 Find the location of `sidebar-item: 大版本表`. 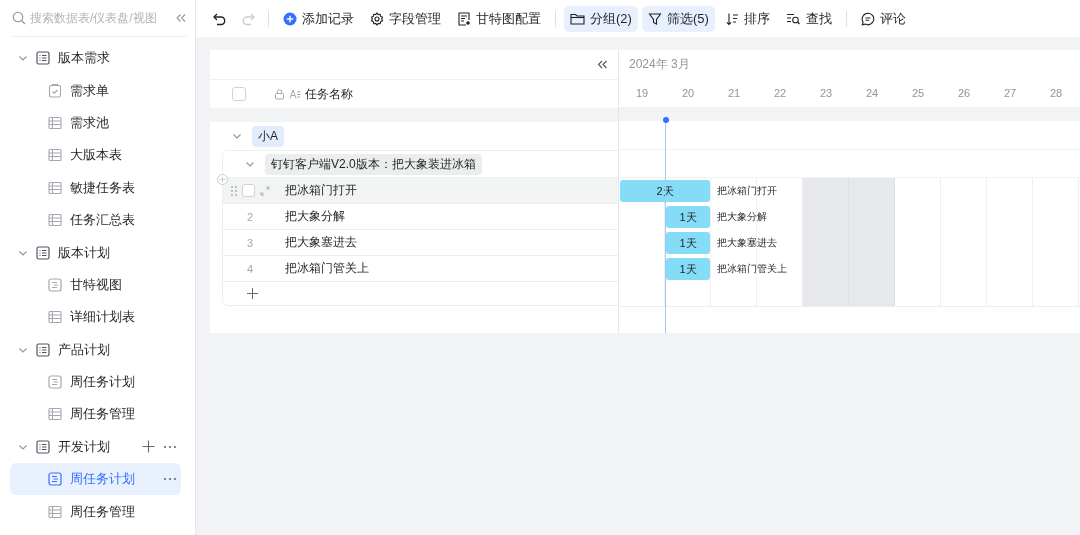

sidebar-item: 大版本表 is located at coordinates (95, 155).